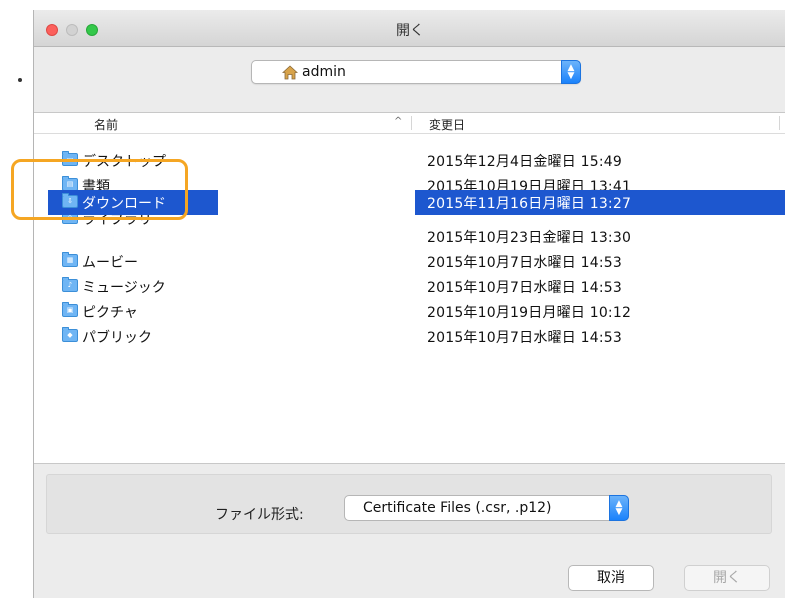 Image resolution: width=785 pixels, height=598 pixels. What do you see at coordinates (524, 162) in the screenshot?
I see `file-date: 2015年12月4日金曜日 15:49` at bounding box center [524, 162].